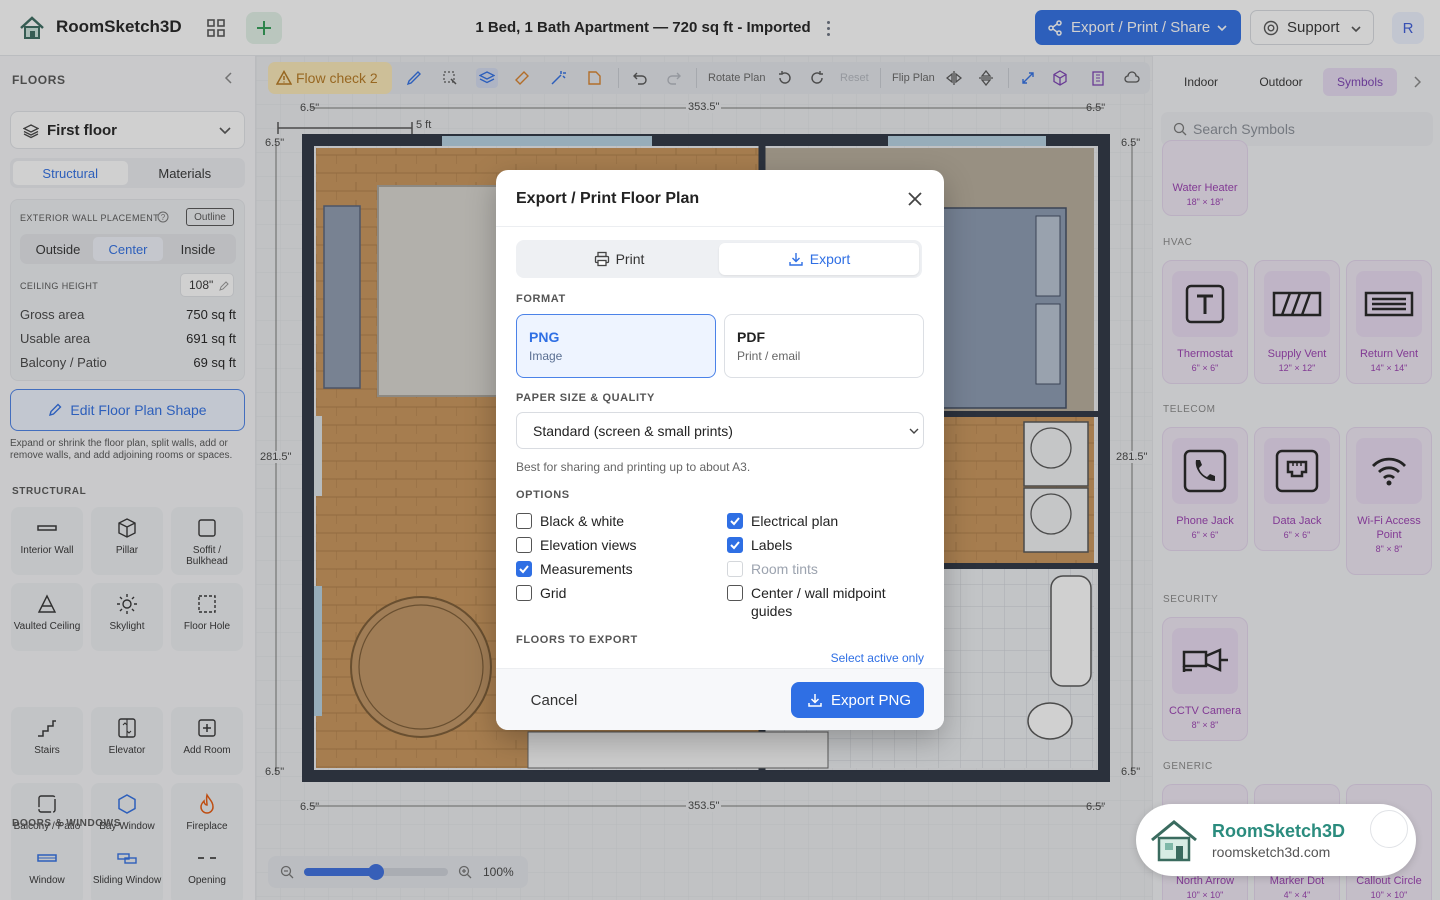 This screenshot has height=900, width=1440. I want to click on close-icon, so click(915, 199).